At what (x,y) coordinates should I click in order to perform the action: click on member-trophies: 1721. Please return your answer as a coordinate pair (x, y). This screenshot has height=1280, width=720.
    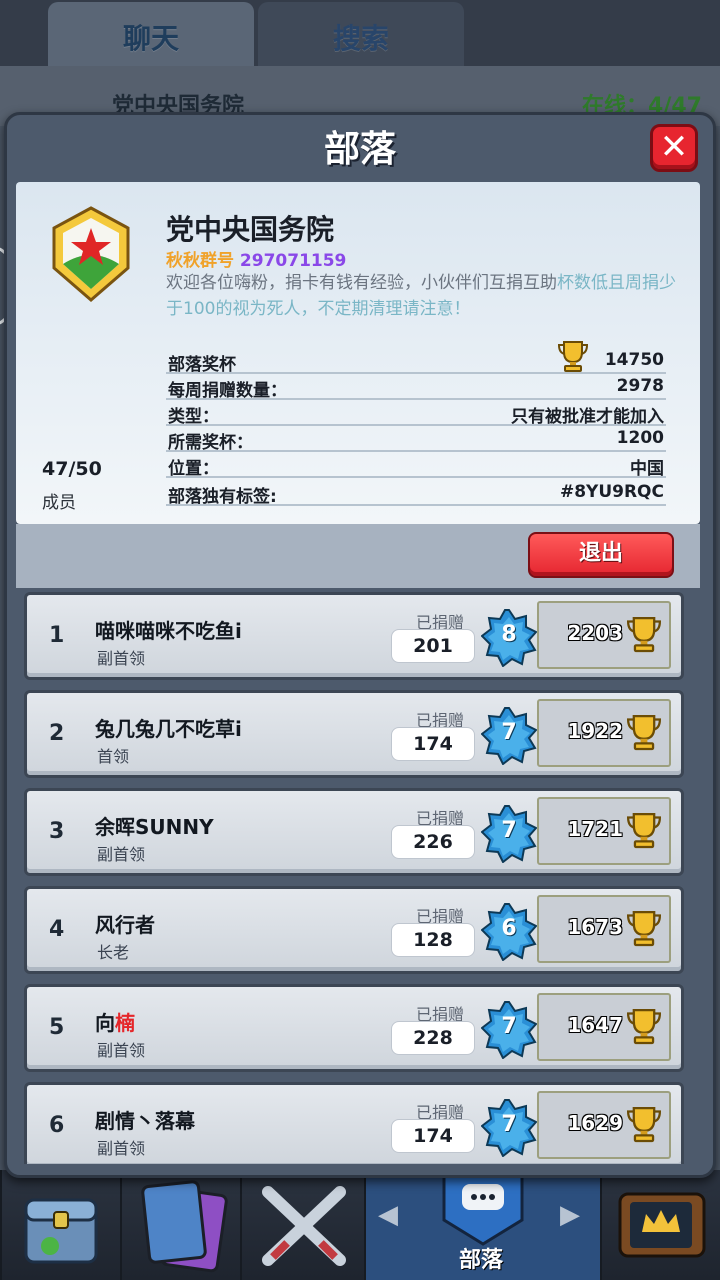
    Looking at the image, I should click on (595, 829).